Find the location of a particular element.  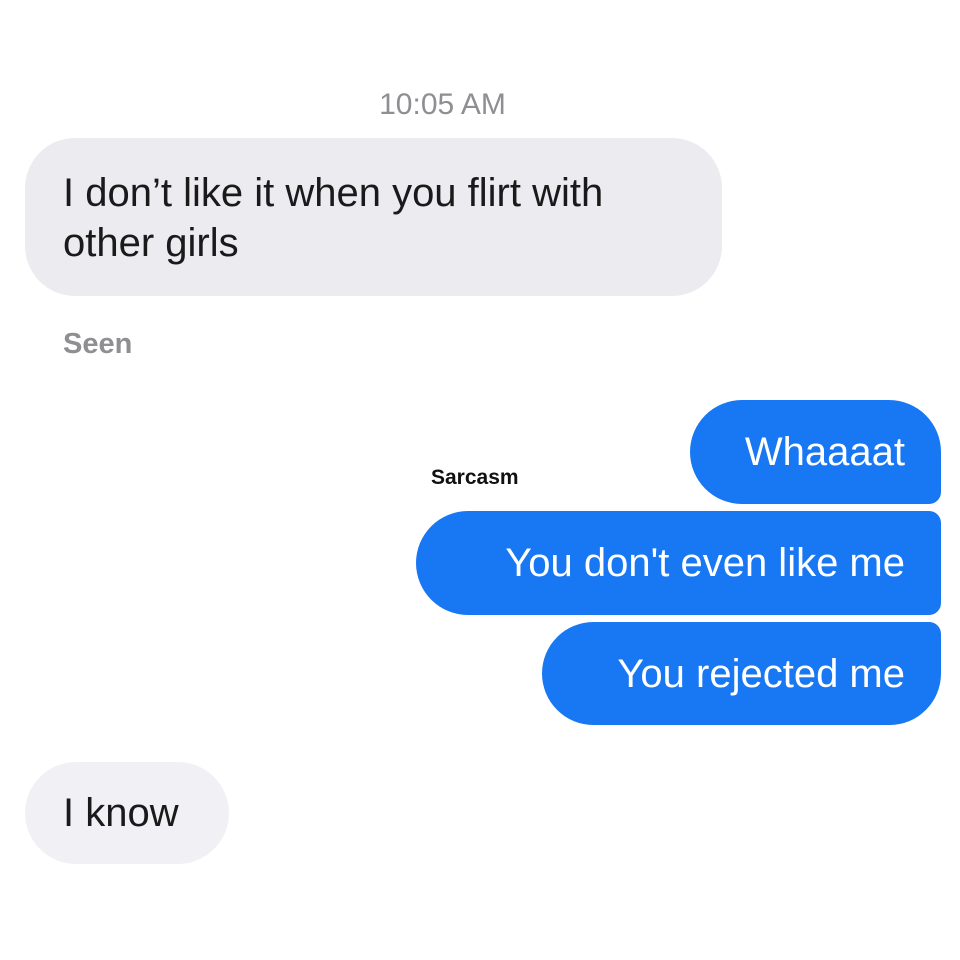

outgoing-message-bubble: You don't even like me is located at coordinates (678, 563).